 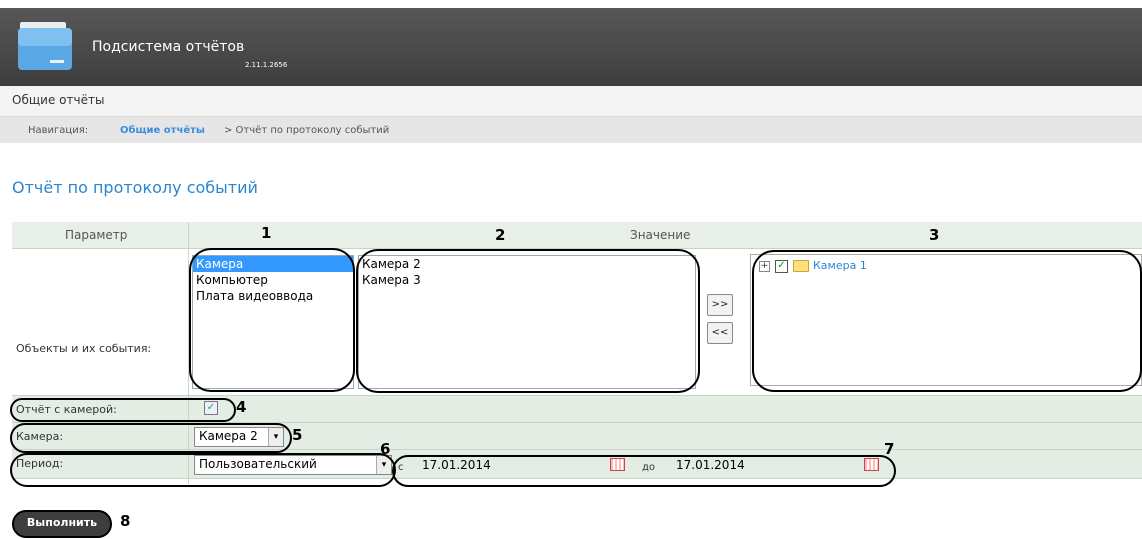 What do you see at coordinates (135, 187) in the screenshot?
I see `page-title: Отчёт по протоколу событий` at bounding box center [135, 187].